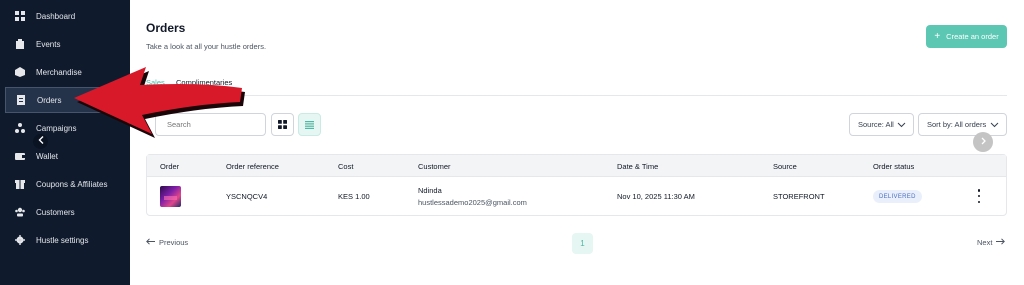  I want to click on sidebar-item-customers: Customers, so click(67, 212).